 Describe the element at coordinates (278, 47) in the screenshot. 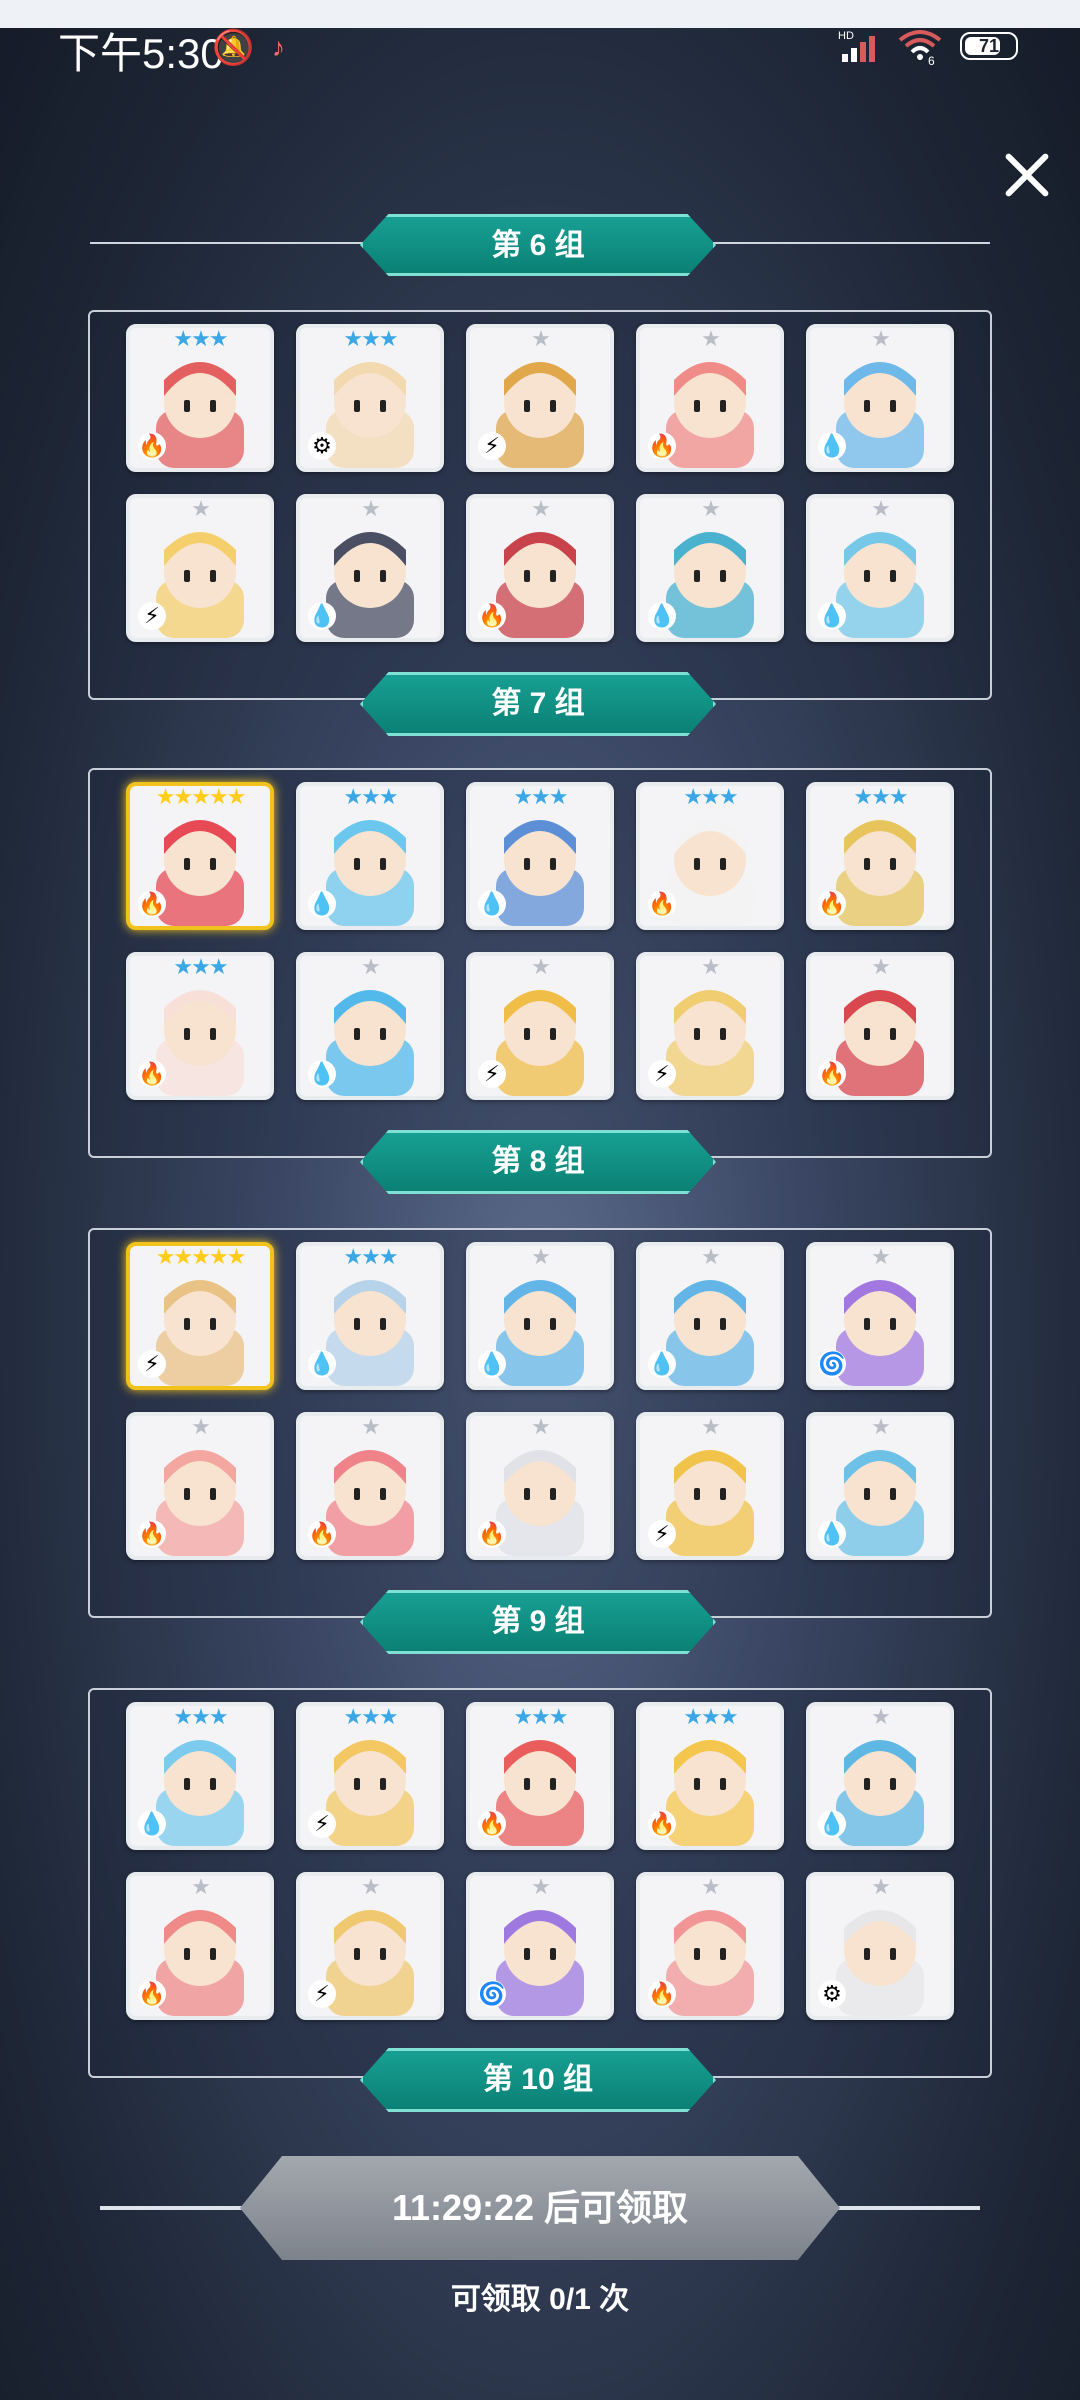

I see `tiktok-icon: ♪` at that location.